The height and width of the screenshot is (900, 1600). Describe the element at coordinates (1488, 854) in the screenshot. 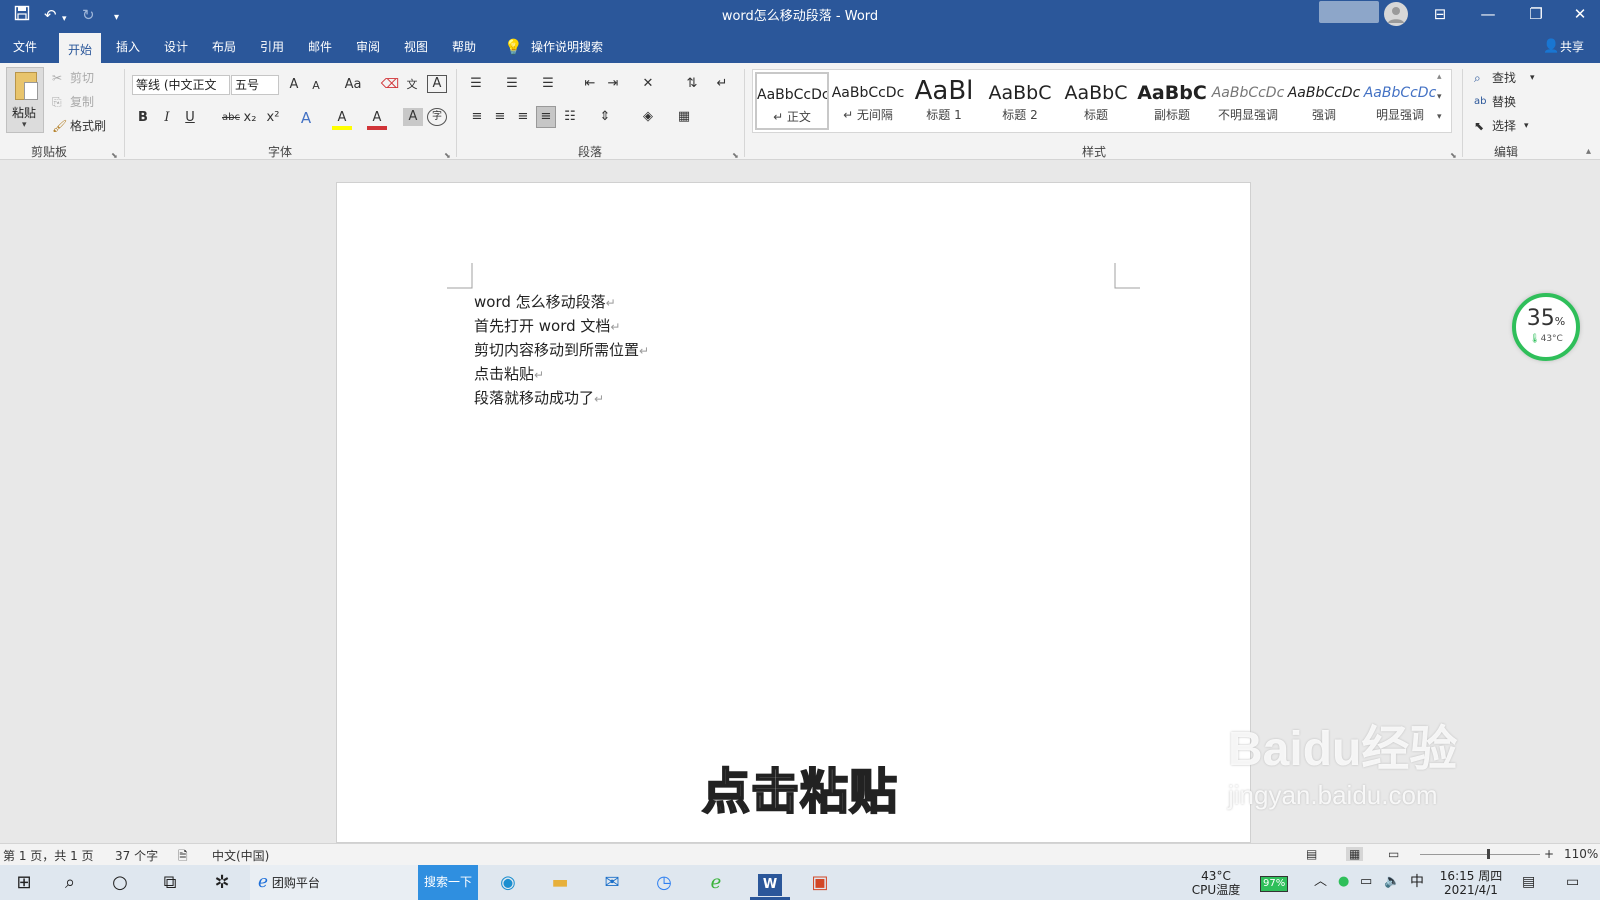

I see `zoom-slider-thumb` at that location.